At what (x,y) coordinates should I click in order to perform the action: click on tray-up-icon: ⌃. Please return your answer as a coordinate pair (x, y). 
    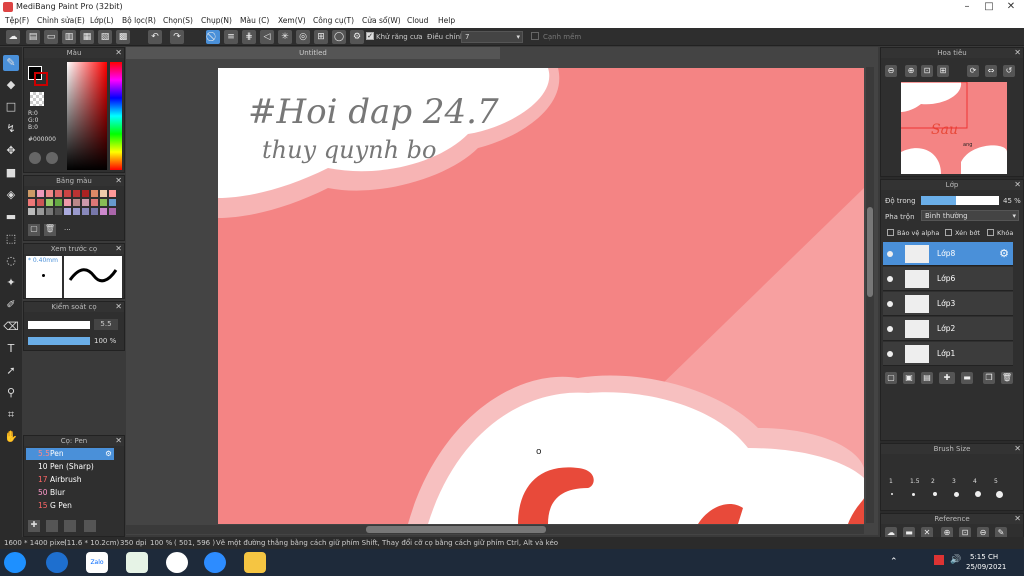
    Looking at the image, I should click on (894, 562).